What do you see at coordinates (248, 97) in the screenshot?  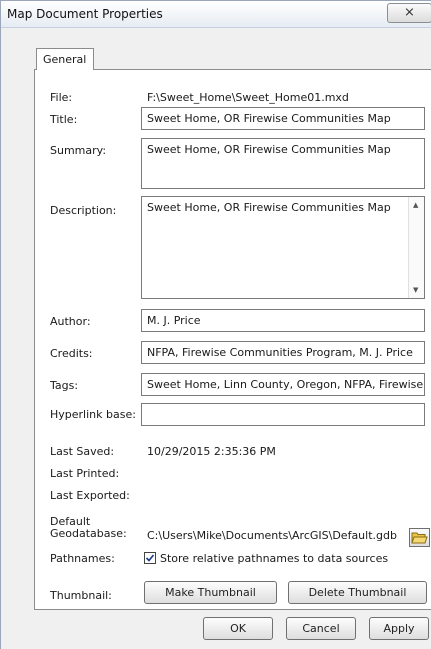 I see `file-path-value: F:\Sweet_Home\Sweet_Home01.mxd` at bounding box center [248, 97].